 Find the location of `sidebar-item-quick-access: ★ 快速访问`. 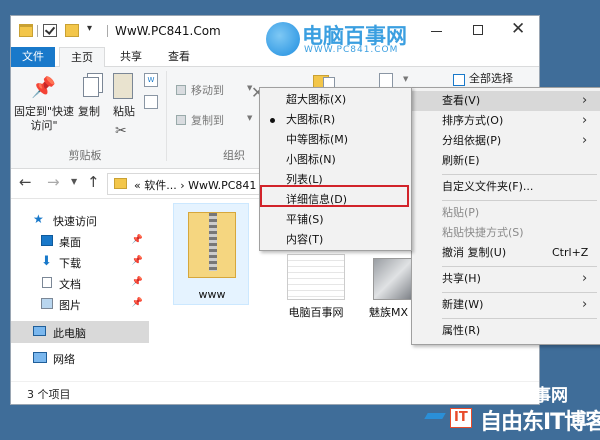

sidebar-item-quick-access: ★ 快速访问 is located at coordinates (80, 220).